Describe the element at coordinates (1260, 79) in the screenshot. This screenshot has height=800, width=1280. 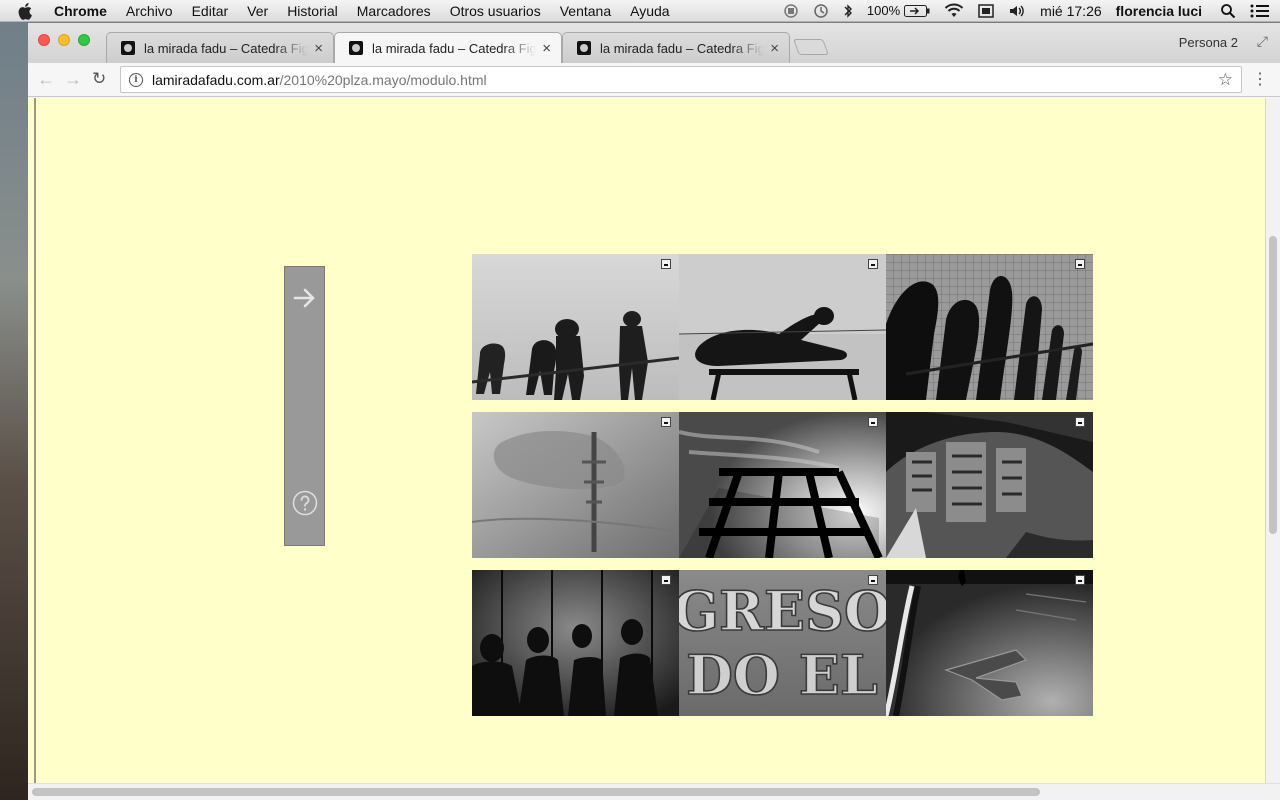
I see `chrome-menu-icon: ⋮` at that location.